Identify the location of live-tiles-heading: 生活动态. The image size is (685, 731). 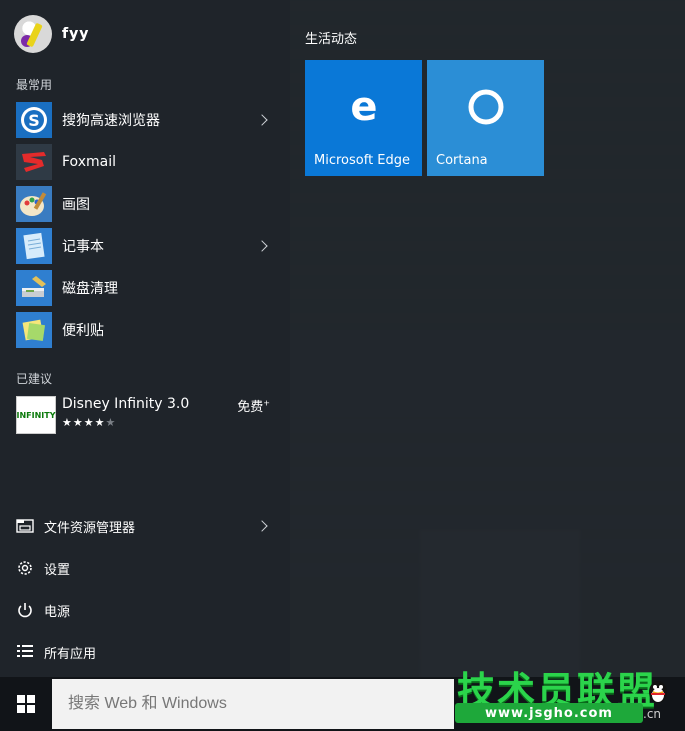
(331, 39).